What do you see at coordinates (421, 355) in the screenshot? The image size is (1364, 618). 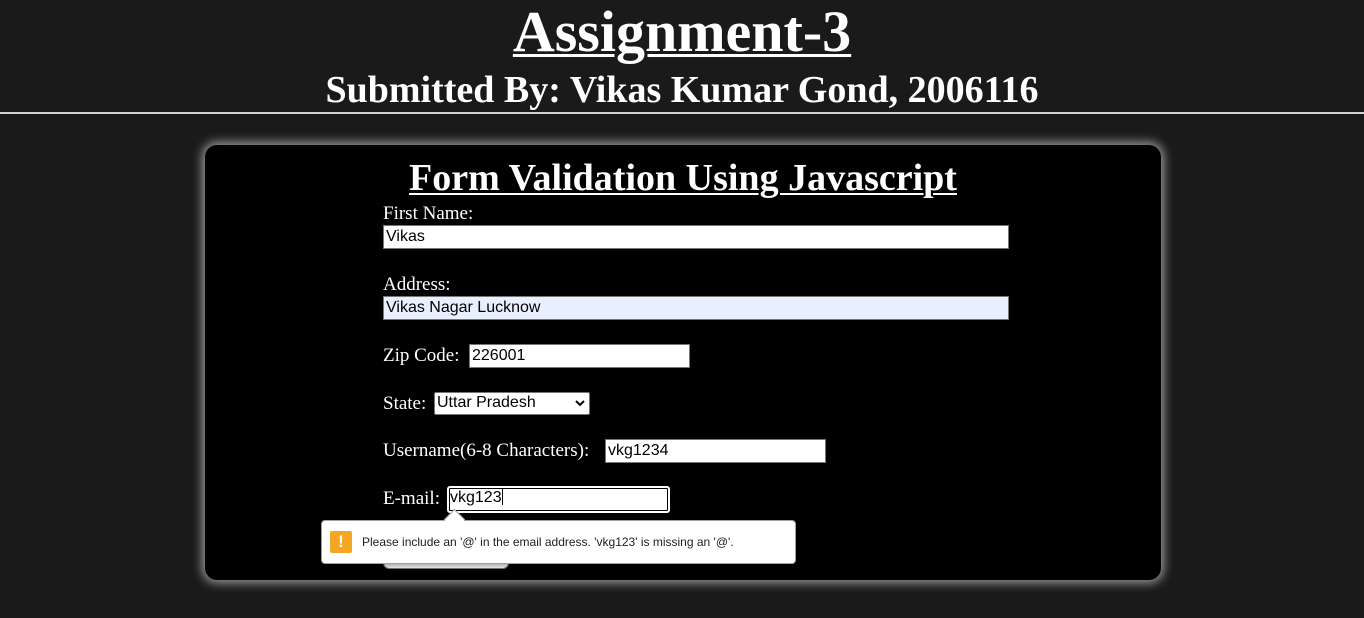 I see `zip-code-label: Zip Code:` at bounding box center [421, 355].